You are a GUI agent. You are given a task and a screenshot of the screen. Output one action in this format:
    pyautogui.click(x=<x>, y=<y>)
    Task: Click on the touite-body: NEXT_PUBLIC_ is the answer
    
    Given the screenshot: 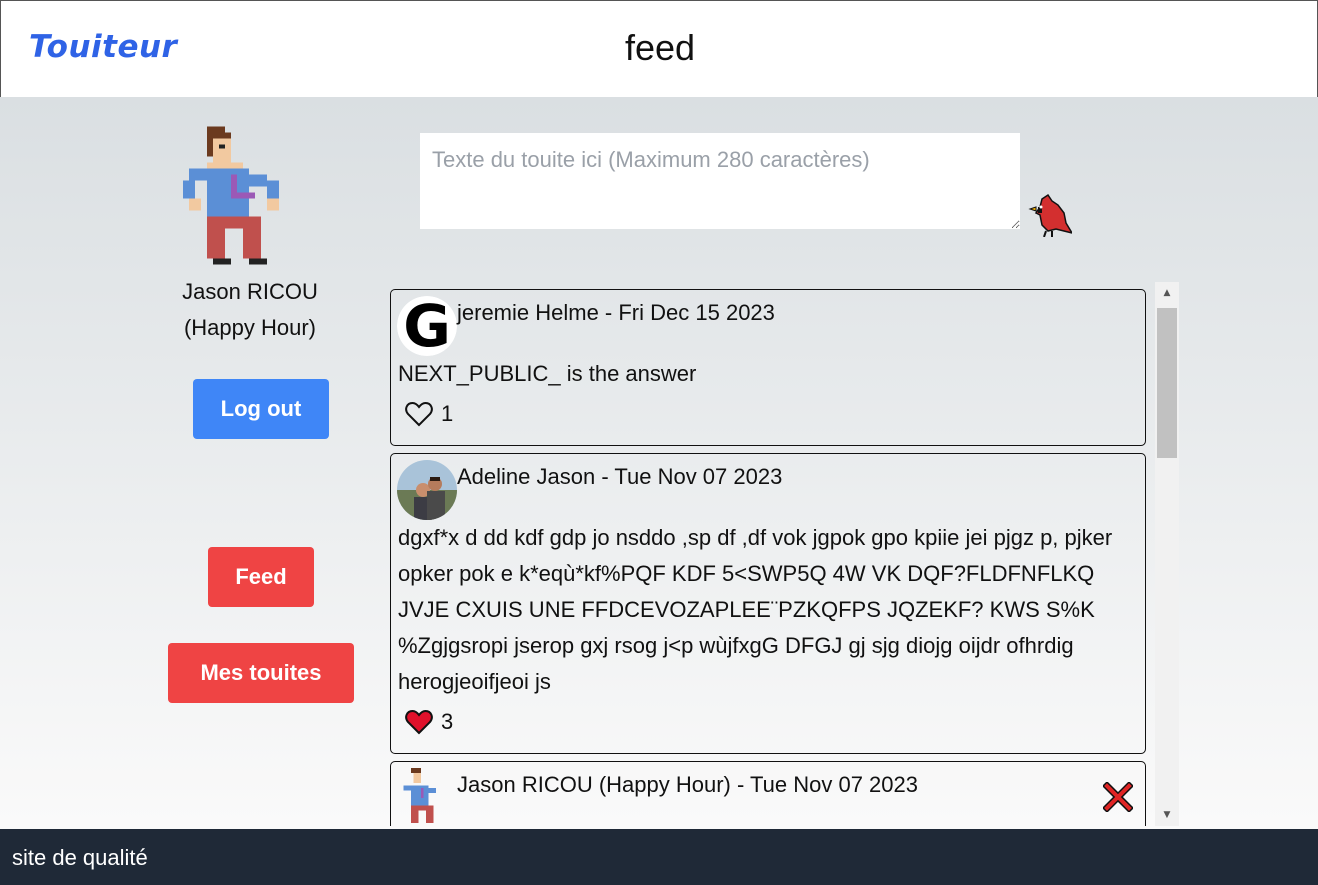 What is the action you would take?
    pyautogui.click(x=547, y=373)
    